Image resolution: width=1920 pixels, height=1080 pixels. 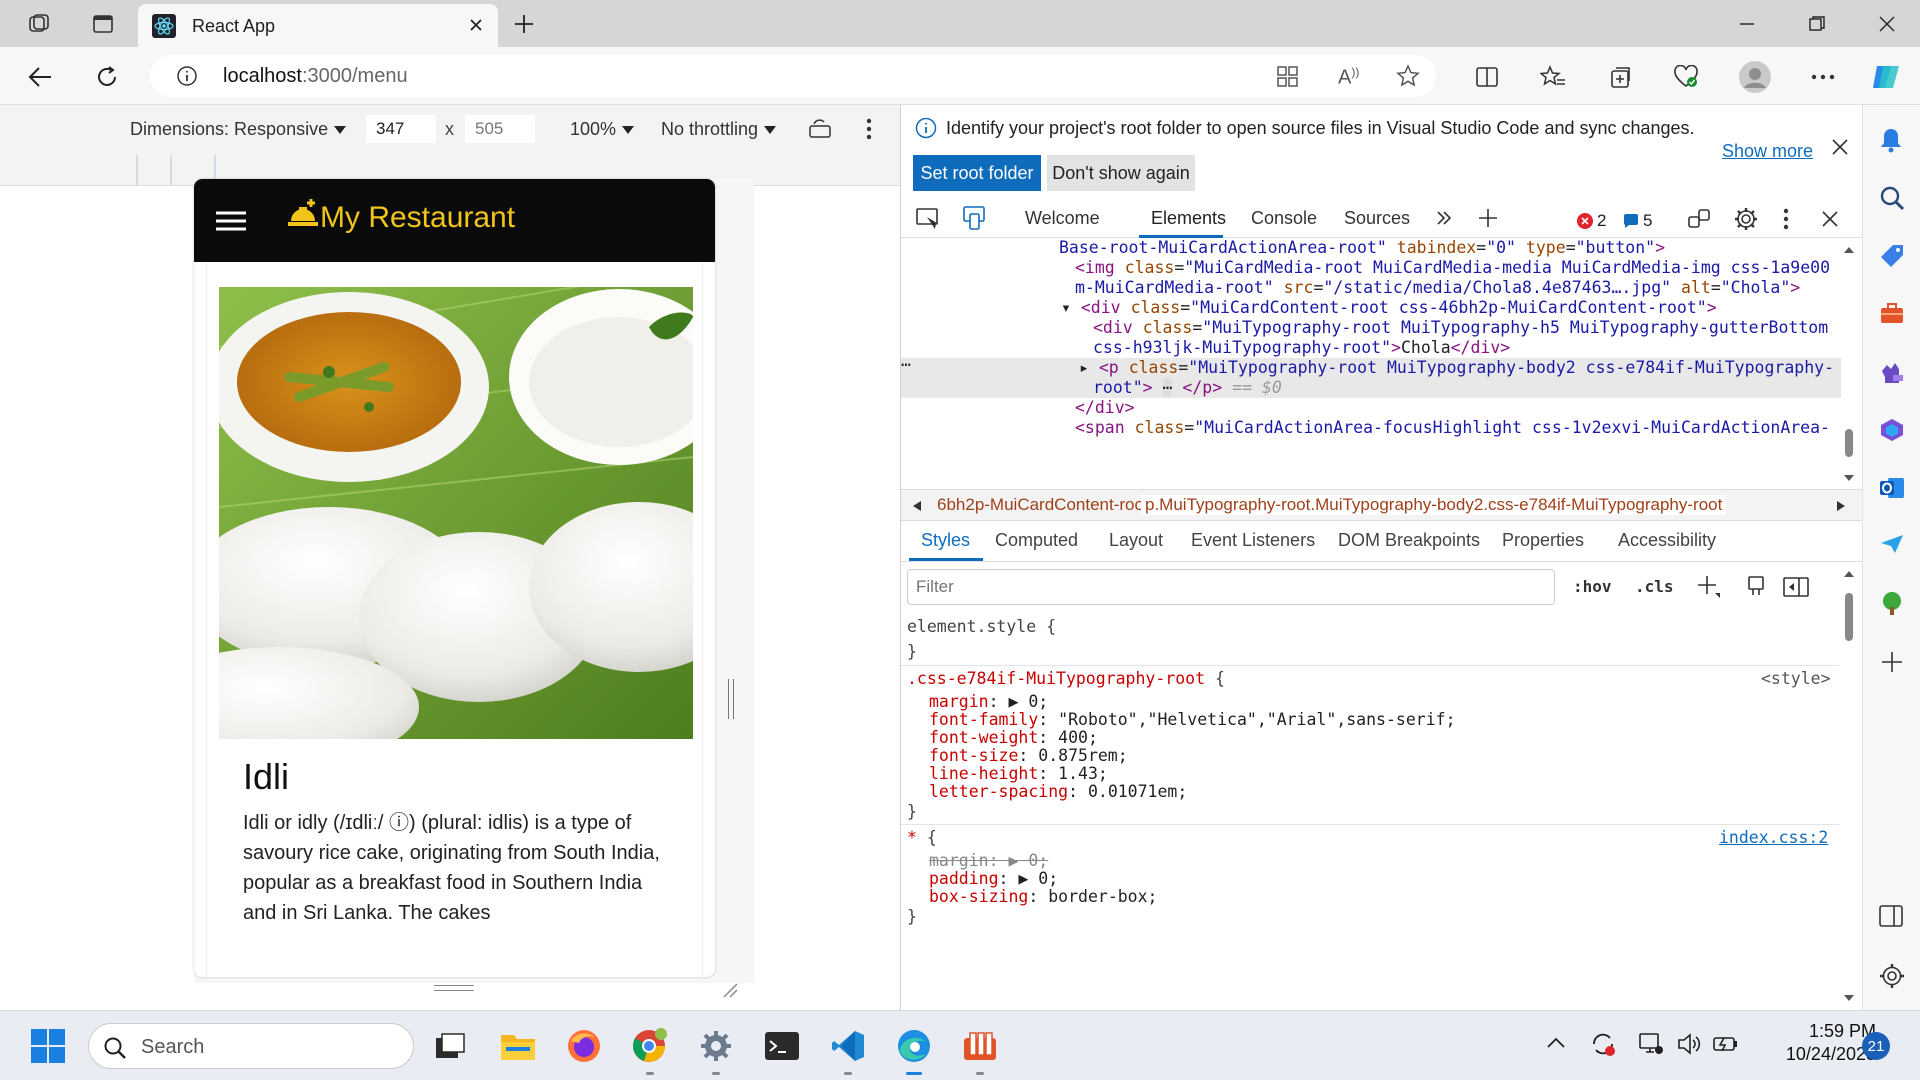 I want to click on brand-title: My Restaurant, so click(x=417, y=218).